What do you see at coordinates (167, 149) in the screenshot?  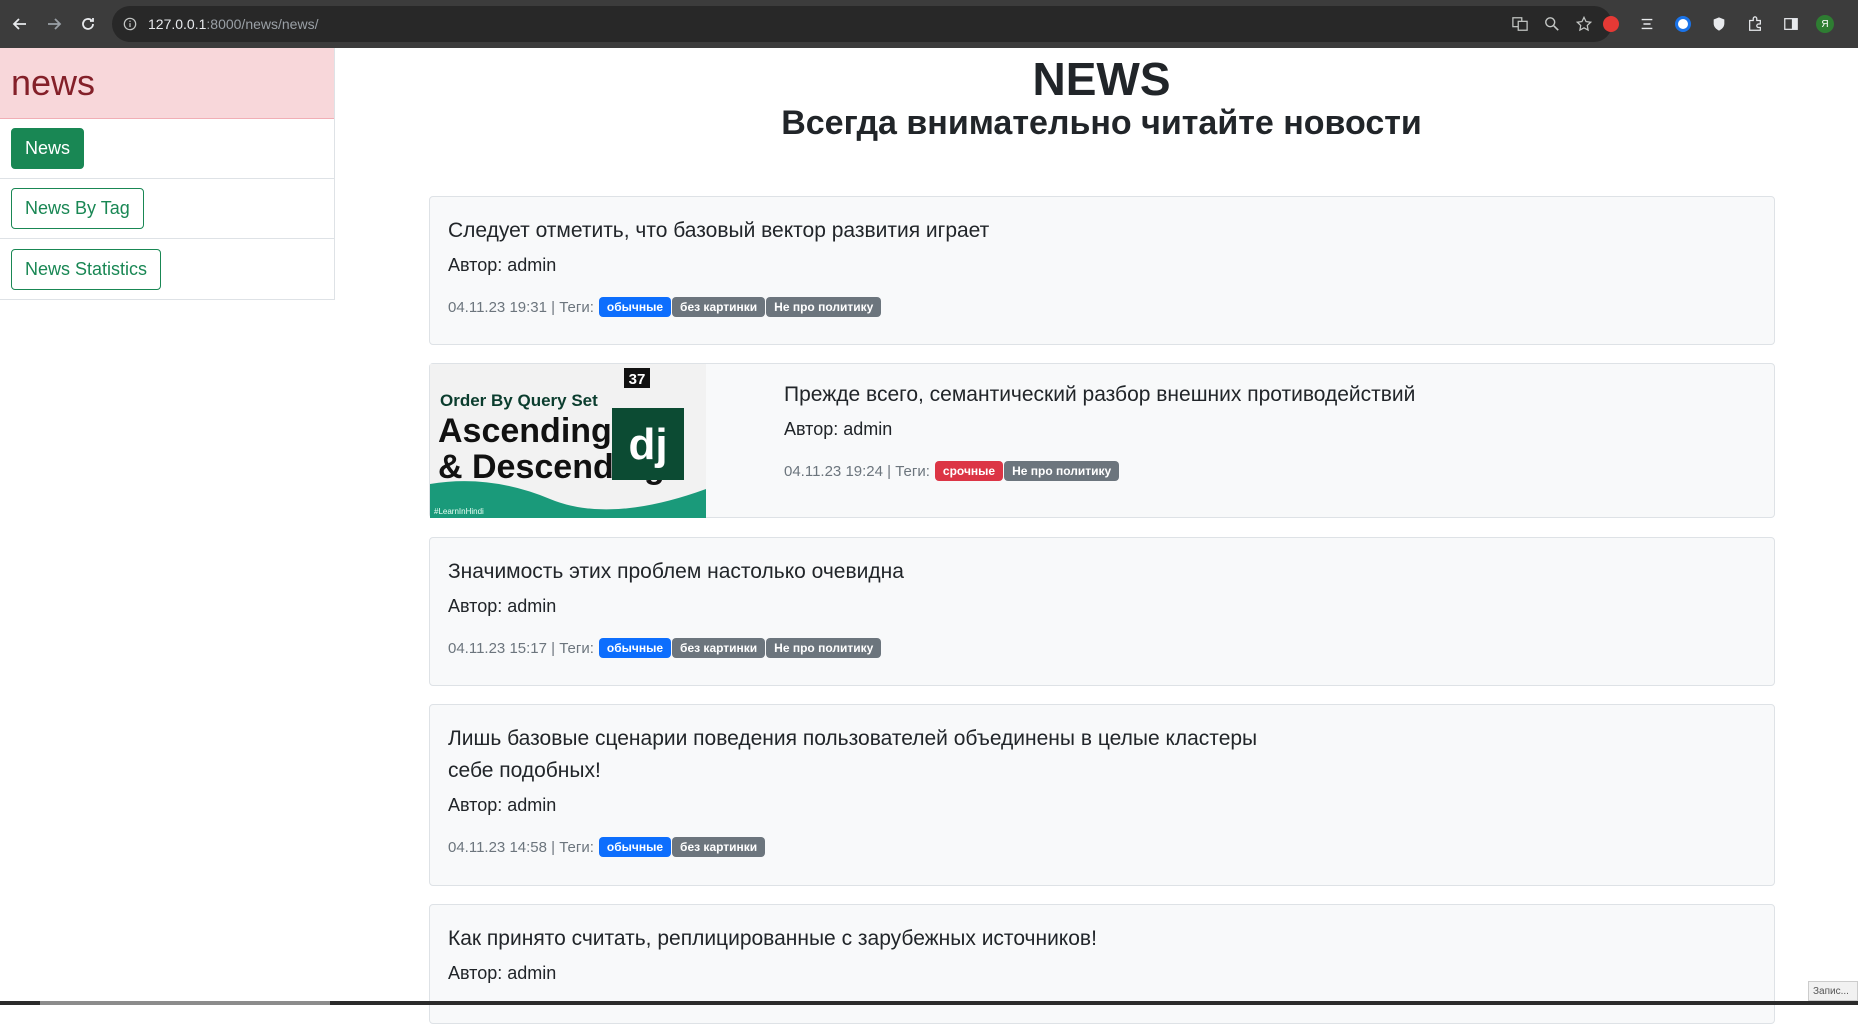 I see `sidebar-item-news: News` at bounding box center [167, 149].